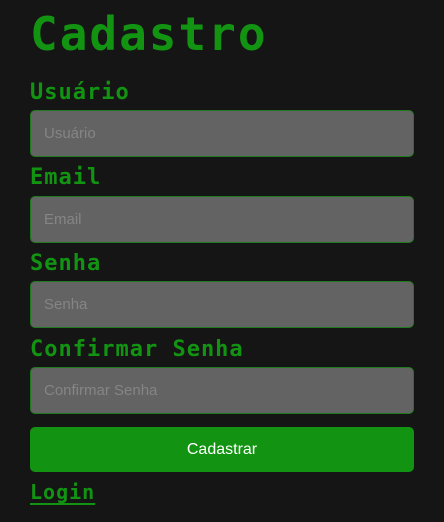  Describe the element at coordinates (222, 304) in the screenshot. I see `password-input` at that location.